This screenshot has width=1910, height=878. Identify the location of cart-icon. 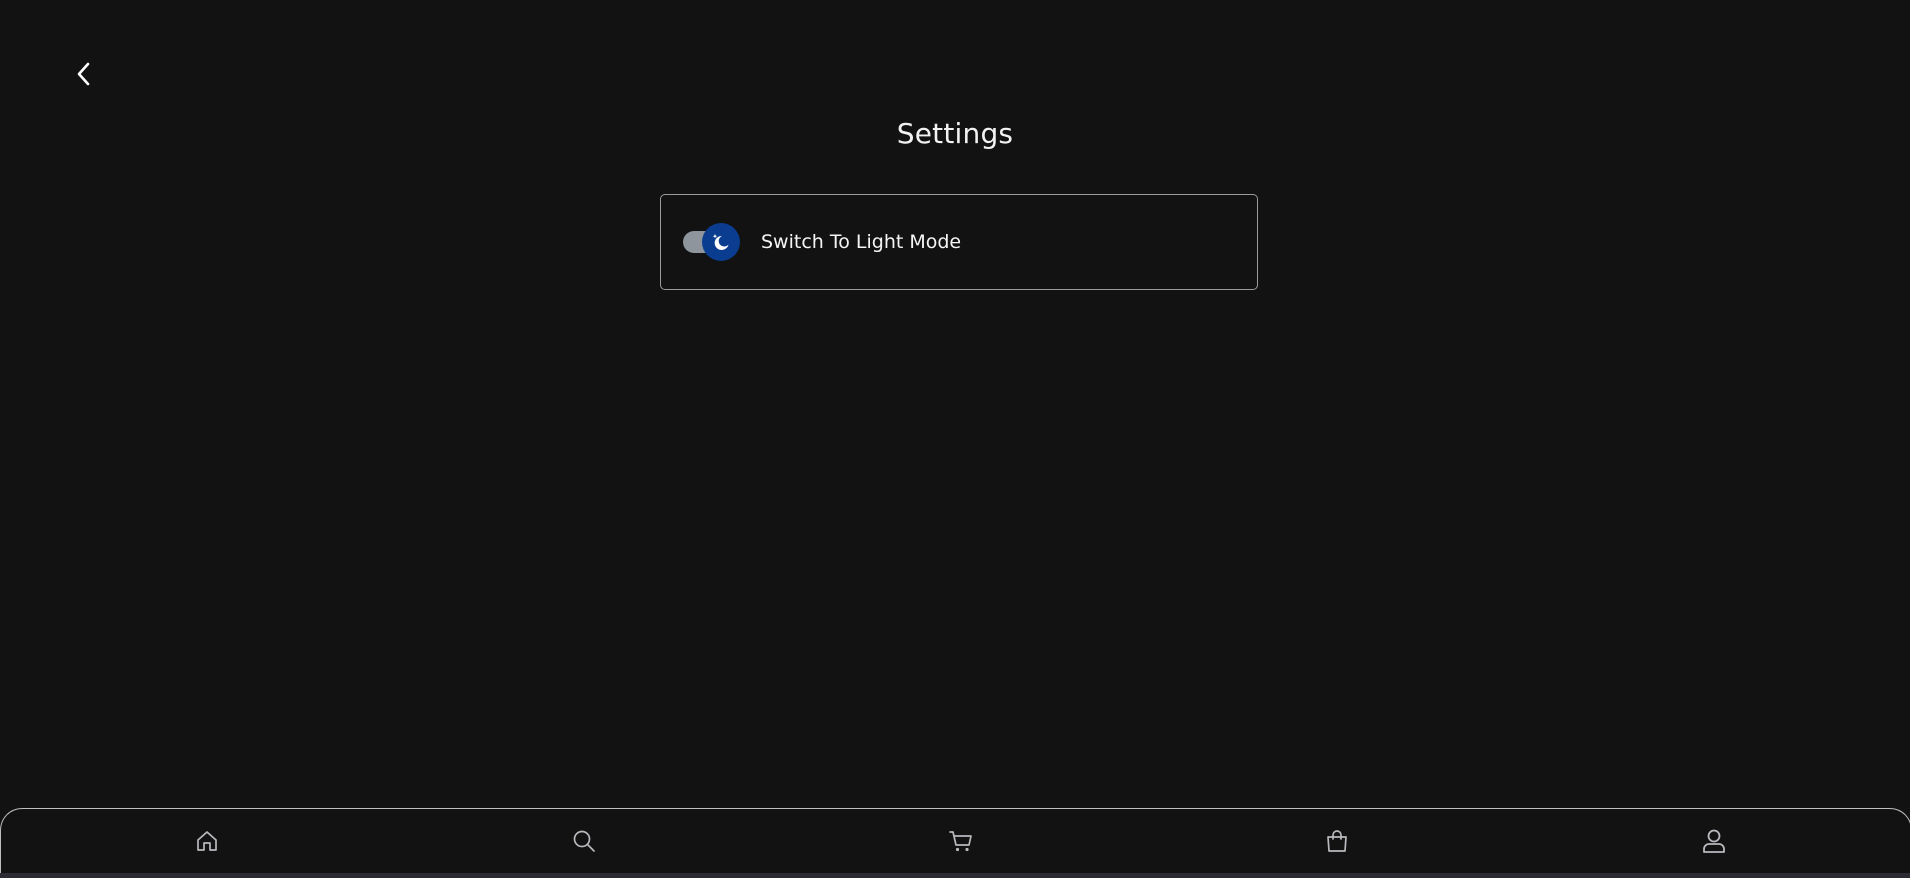
(960, 841).